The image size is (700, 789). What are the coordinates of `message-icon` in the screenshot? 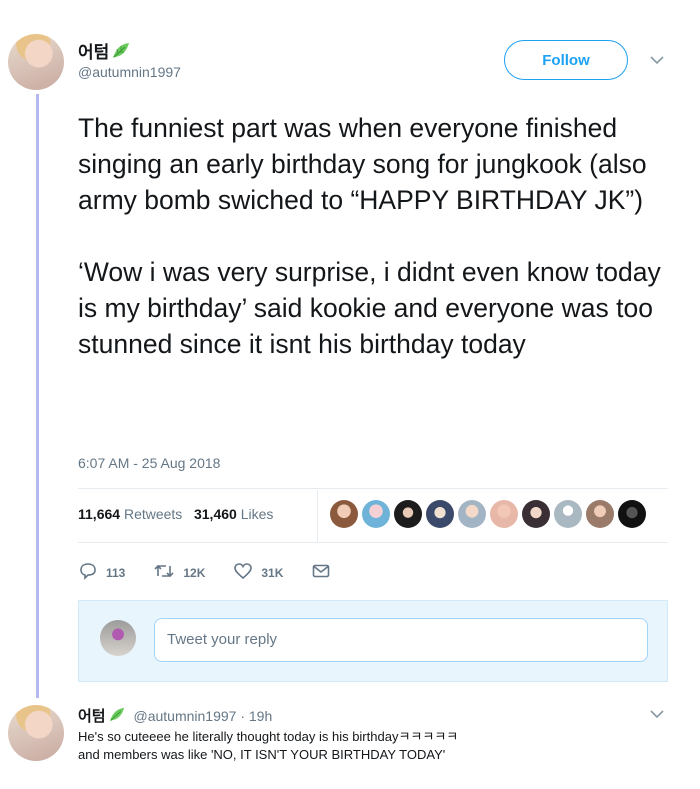 It's located at (325, 572).